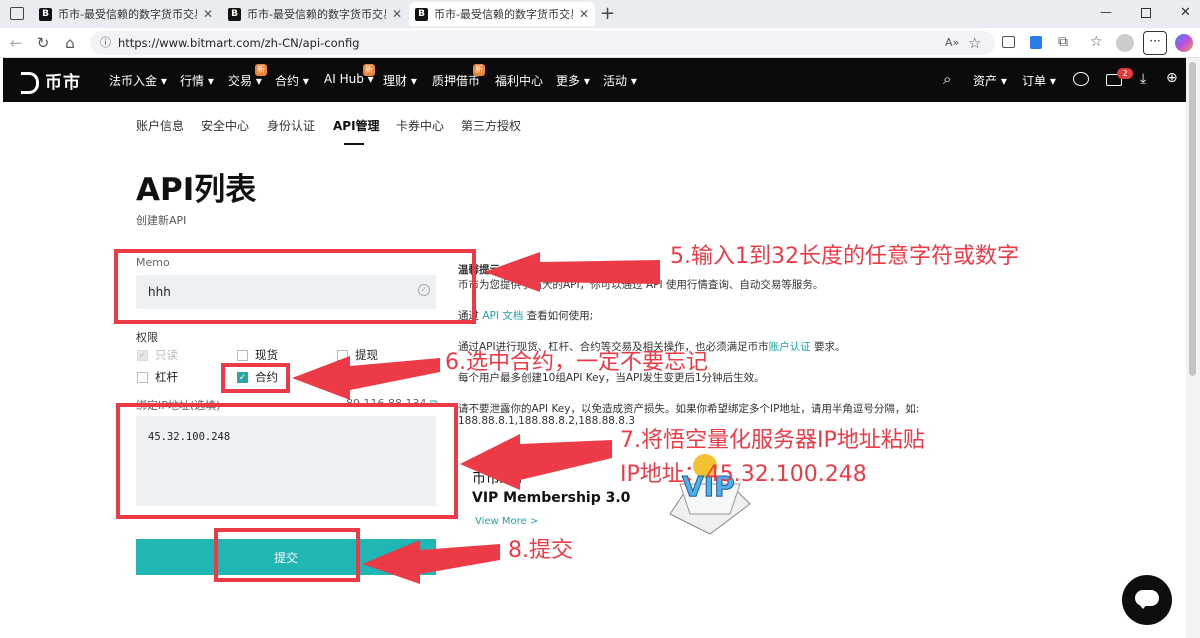 This screenshot has width=1200, height=638. What do you see at coordinates (431, 562) in the screenshot?
I see `arrow-step8` at bounding box center [431, 562].